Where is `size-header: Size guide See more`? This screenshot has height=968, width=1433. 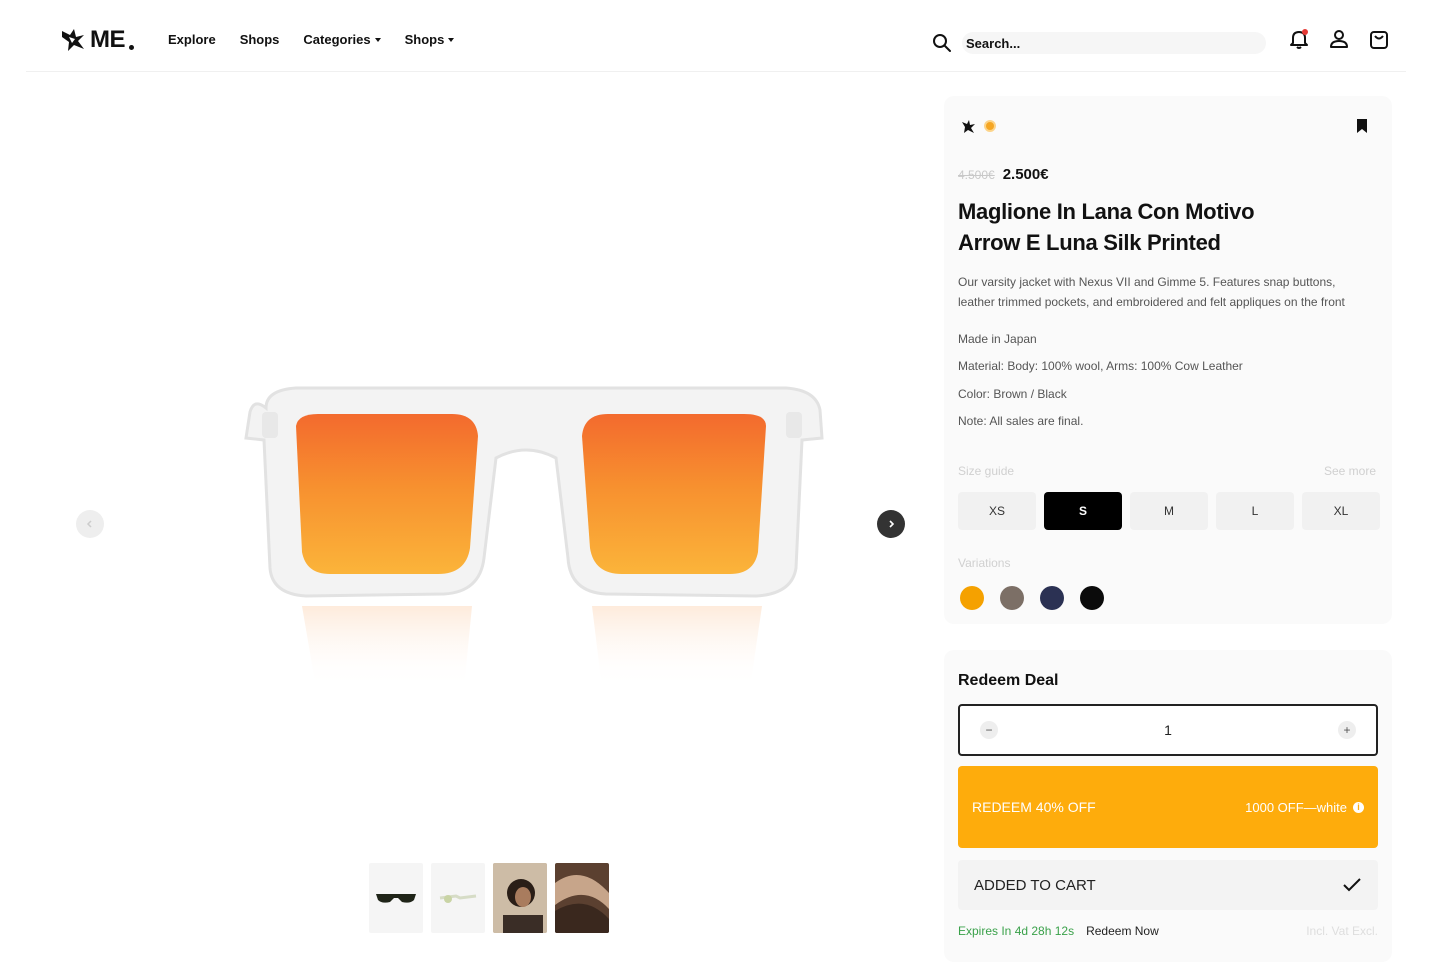 size-header: Size guide See more is located at coordinates (1167, 471).